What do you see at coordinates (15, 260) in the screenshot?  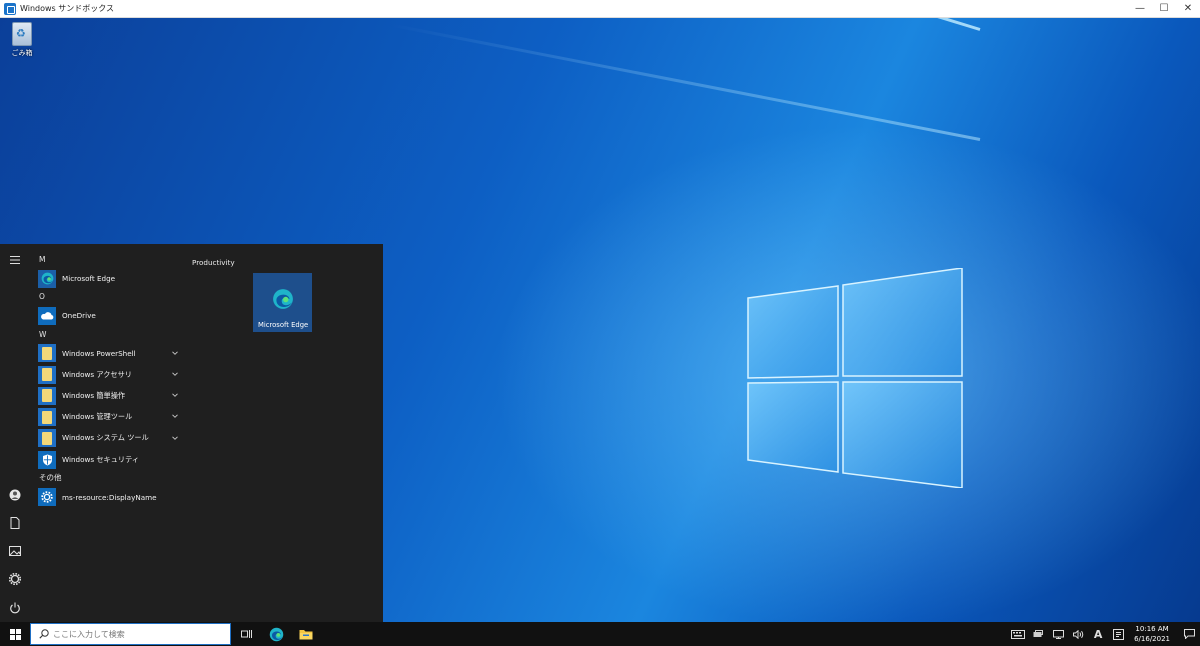 I see `hamburger-icon` at bounding box center [15, 260].